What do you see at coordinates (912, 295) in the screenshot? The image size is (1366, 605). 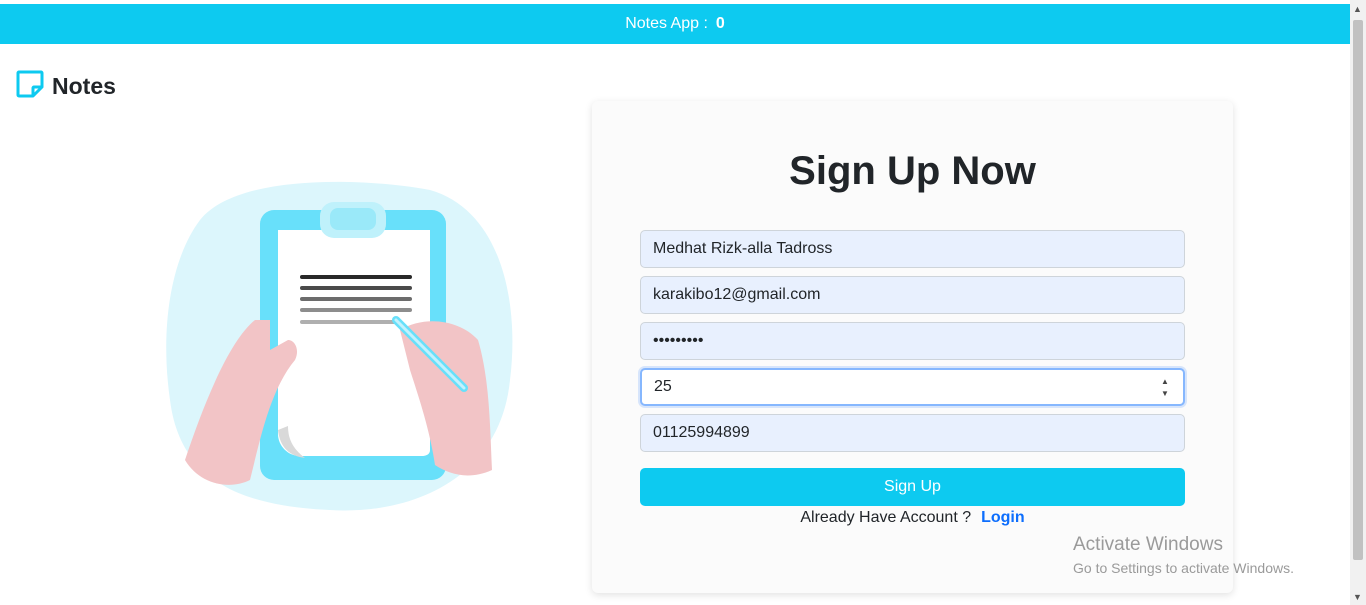 I see `email-input` at bounding box center [912, 295].